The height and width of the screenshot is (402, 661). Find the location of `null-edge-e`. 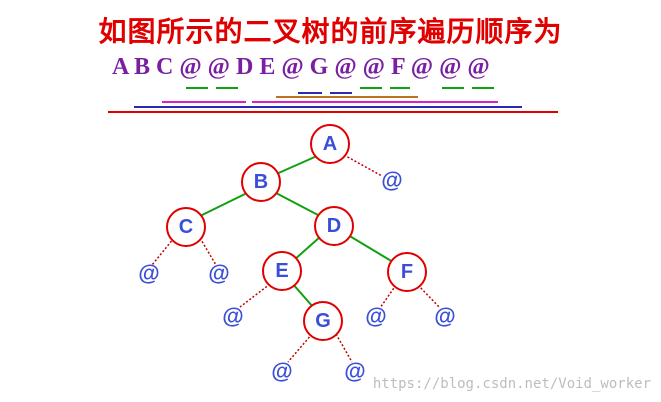

null-edge-e is located at coordinates (255, 295).